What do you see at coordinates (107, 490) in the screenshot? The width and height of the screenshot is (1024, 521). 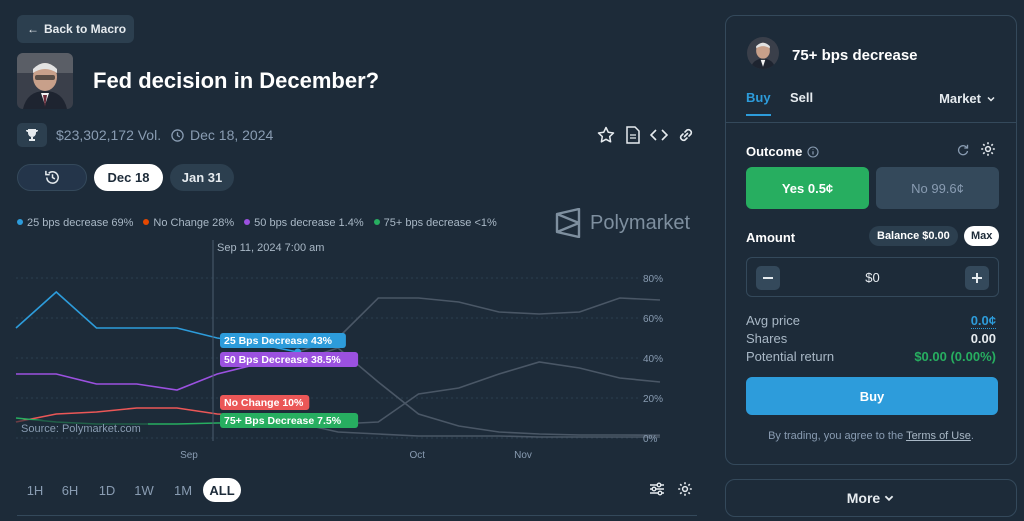 I see `timeframe-1d: 1D` at bounding box center [107, 490].